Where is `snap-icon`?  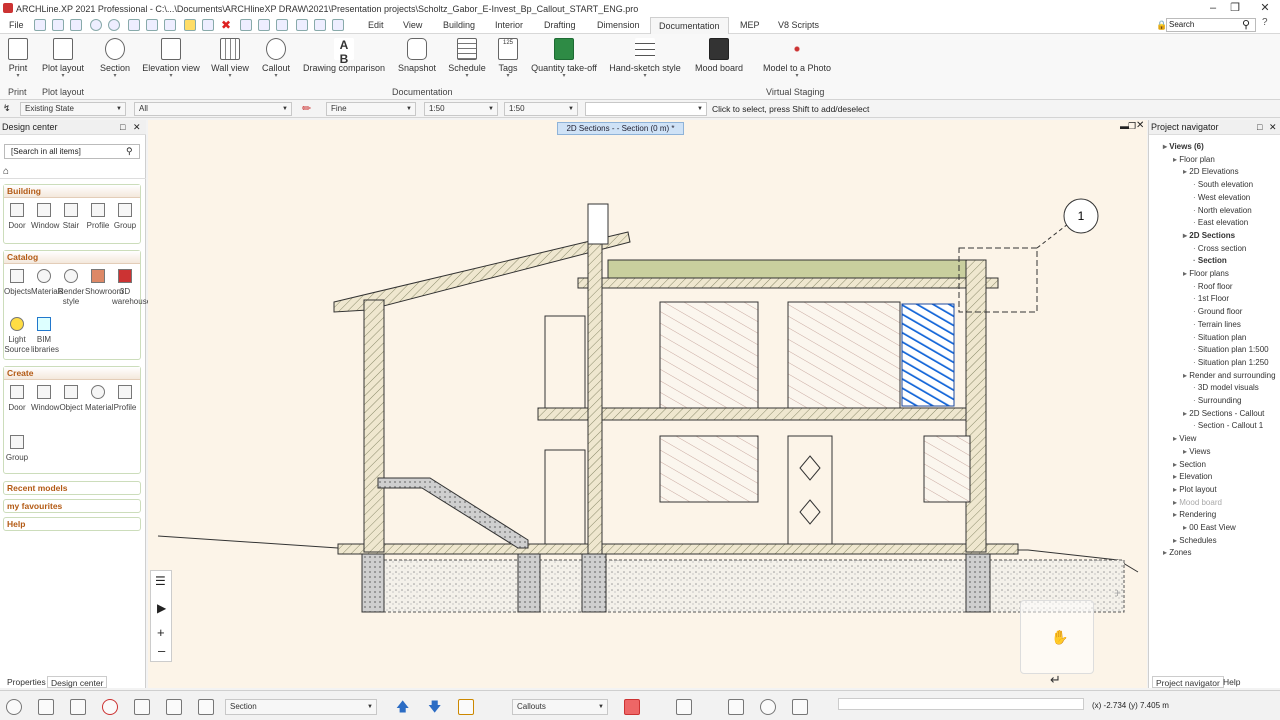
snap-icon is located at coordinates (78, 707).